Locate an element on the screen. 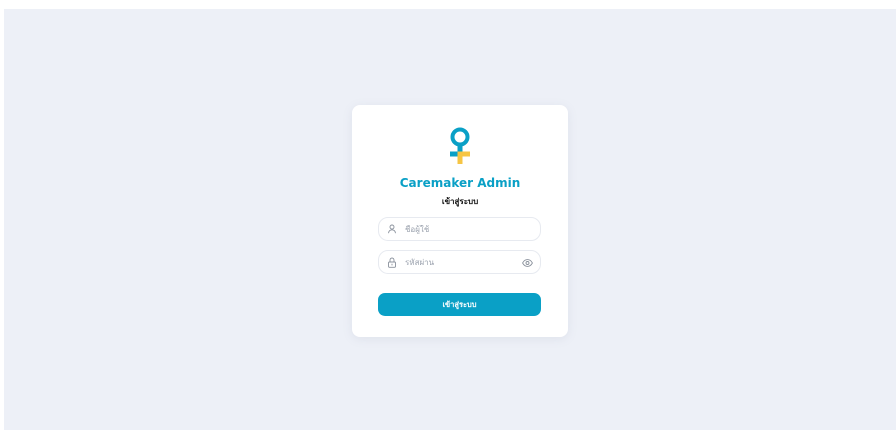  password-input is located at coordinates (460, 262).